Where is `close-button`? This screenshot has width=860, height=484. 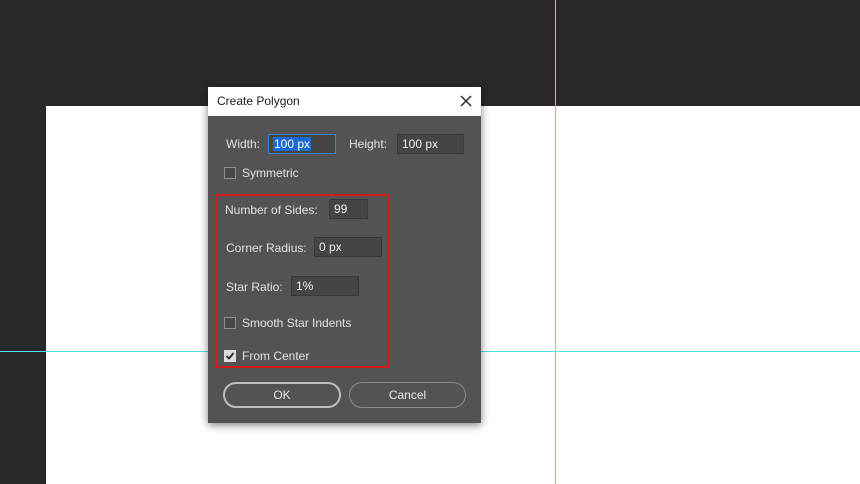
close-button is located at coordinates (466, 101).